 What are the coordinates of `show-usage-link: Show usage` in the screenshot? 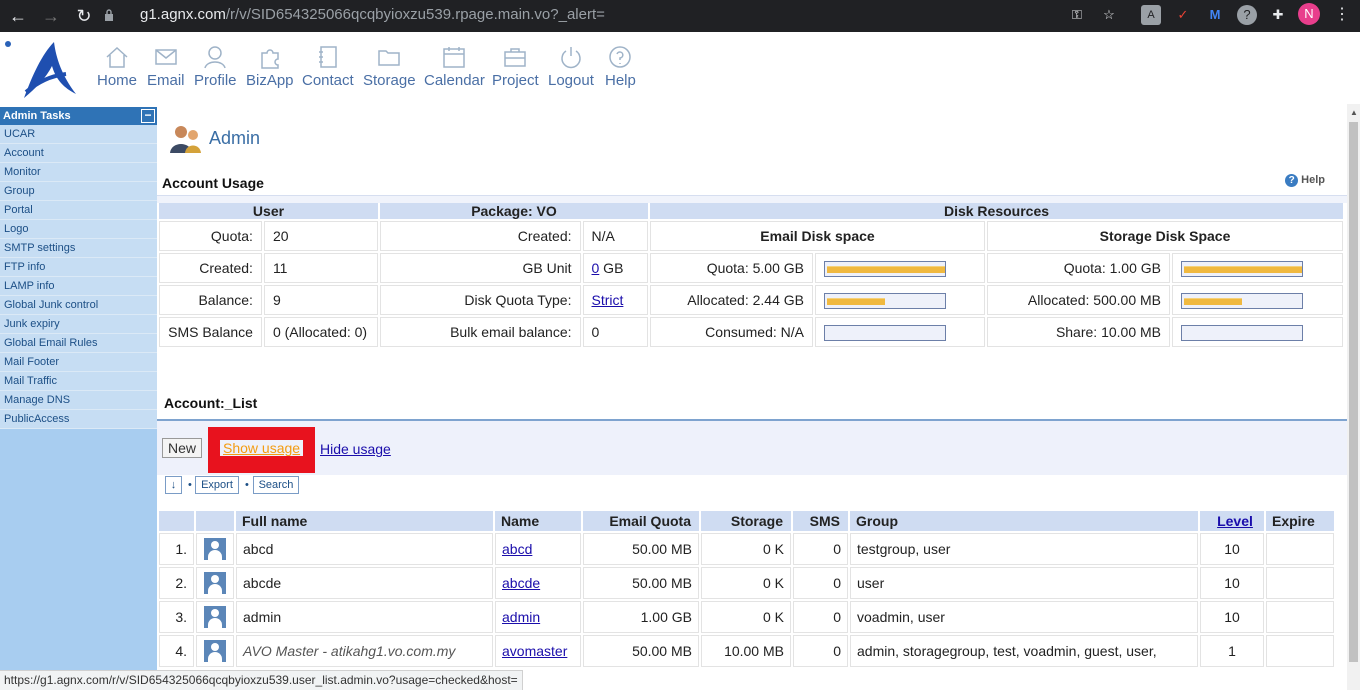 It's located at (262, 448).